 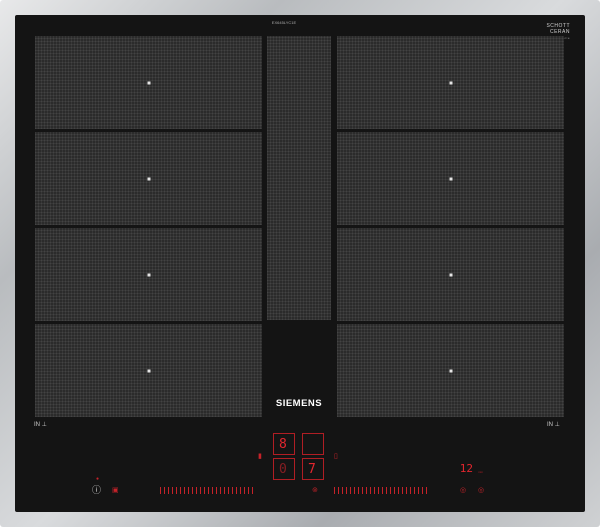 I want to click on boost-icon: ⊚, so click(x=315, y=490).